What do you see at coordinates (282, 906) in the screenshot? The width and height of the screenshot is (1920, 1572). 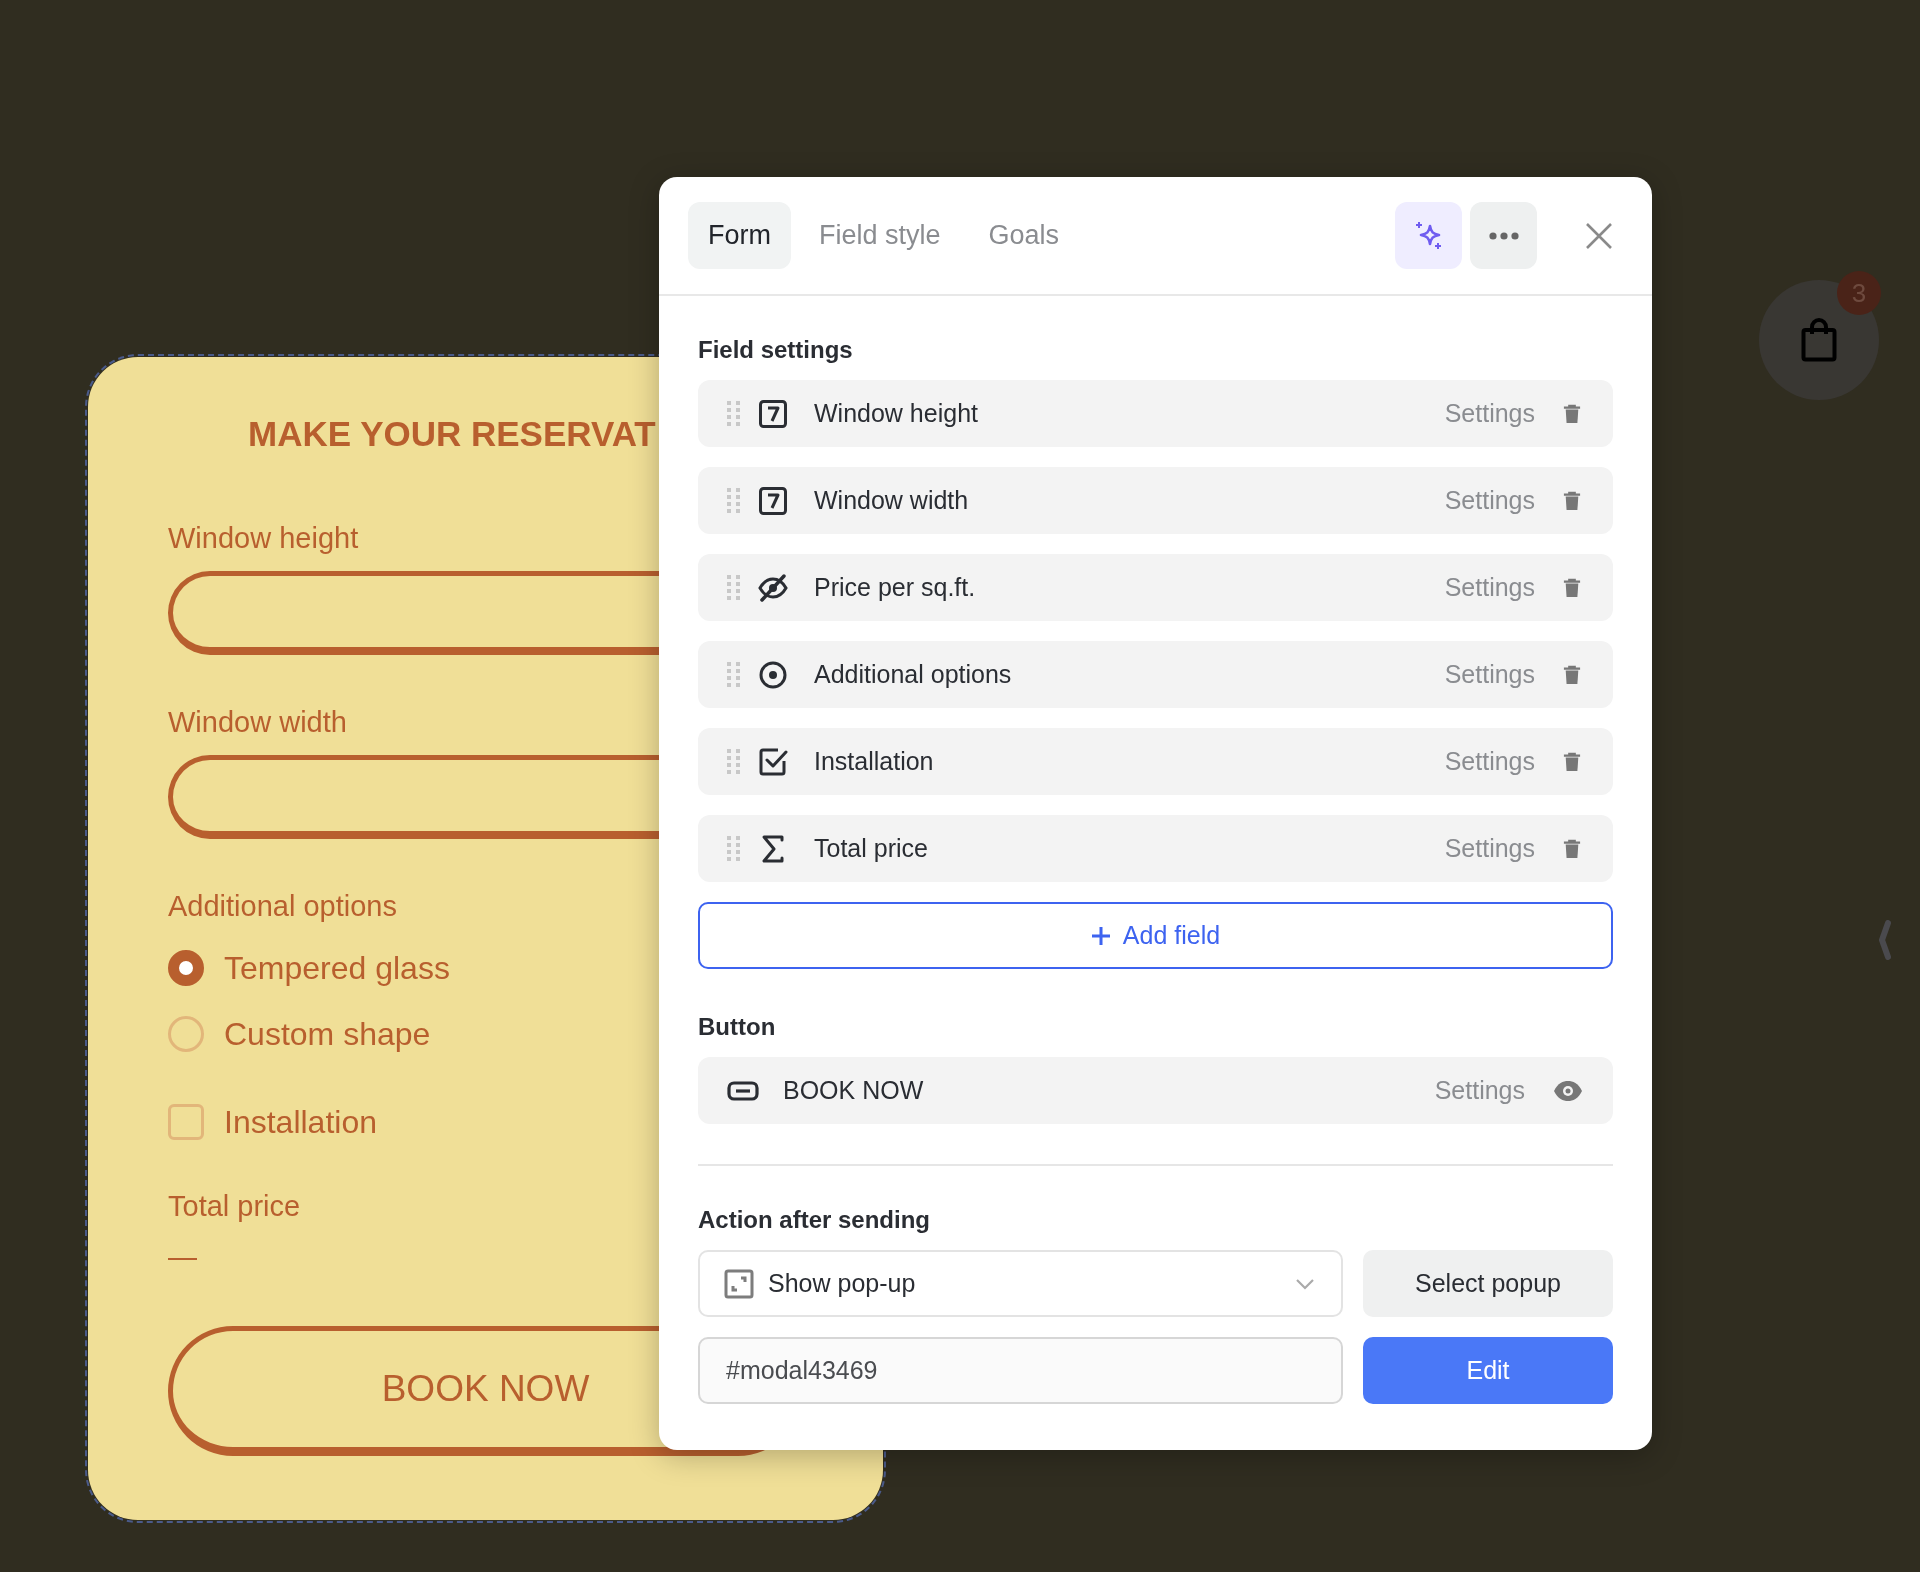 I see `field-label: Additional options` at bounding box center [282, 906].